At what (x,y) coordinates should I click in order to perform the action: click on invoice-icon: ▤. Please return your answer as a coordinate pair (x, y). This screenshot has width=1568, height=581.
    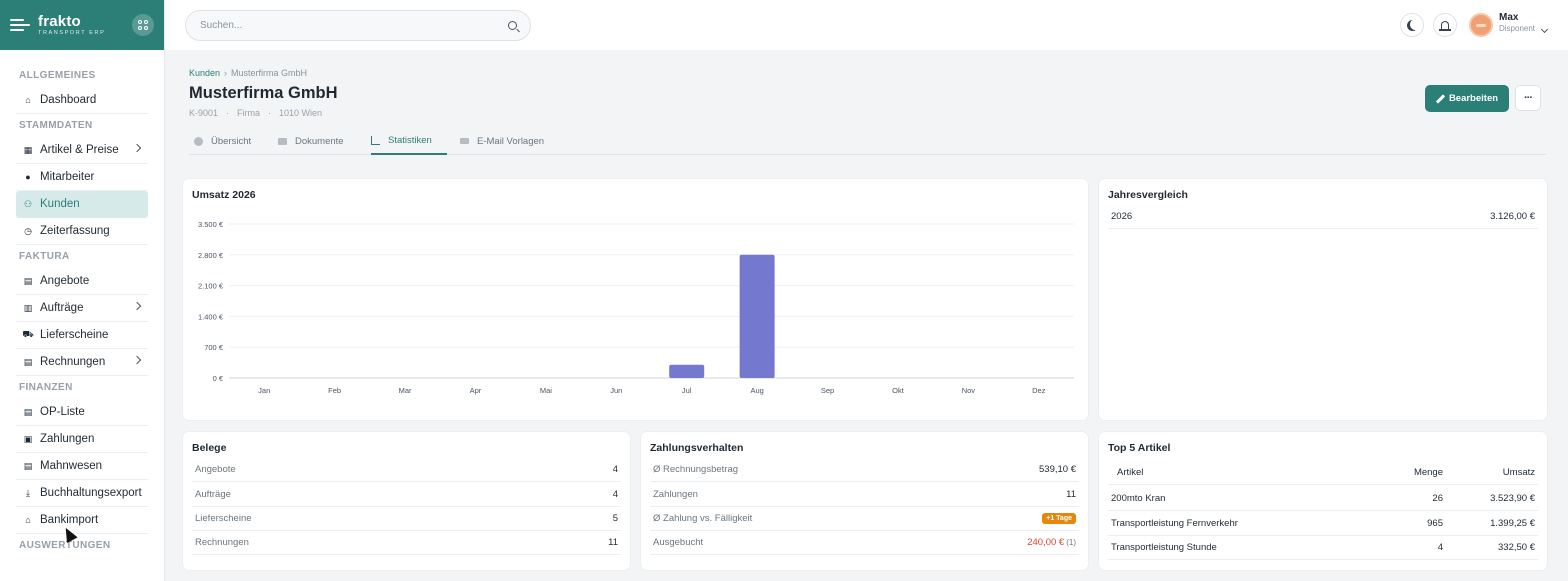
    Looking at the image, I should click on (28, 361).